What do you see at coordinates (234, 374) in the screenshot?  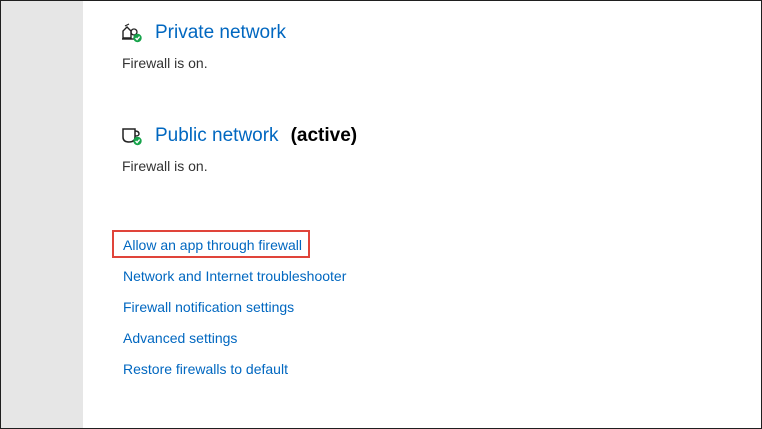 I see `restore-firewalls-default-link: Restore firewalls to default` at bounding box center [234, 374].